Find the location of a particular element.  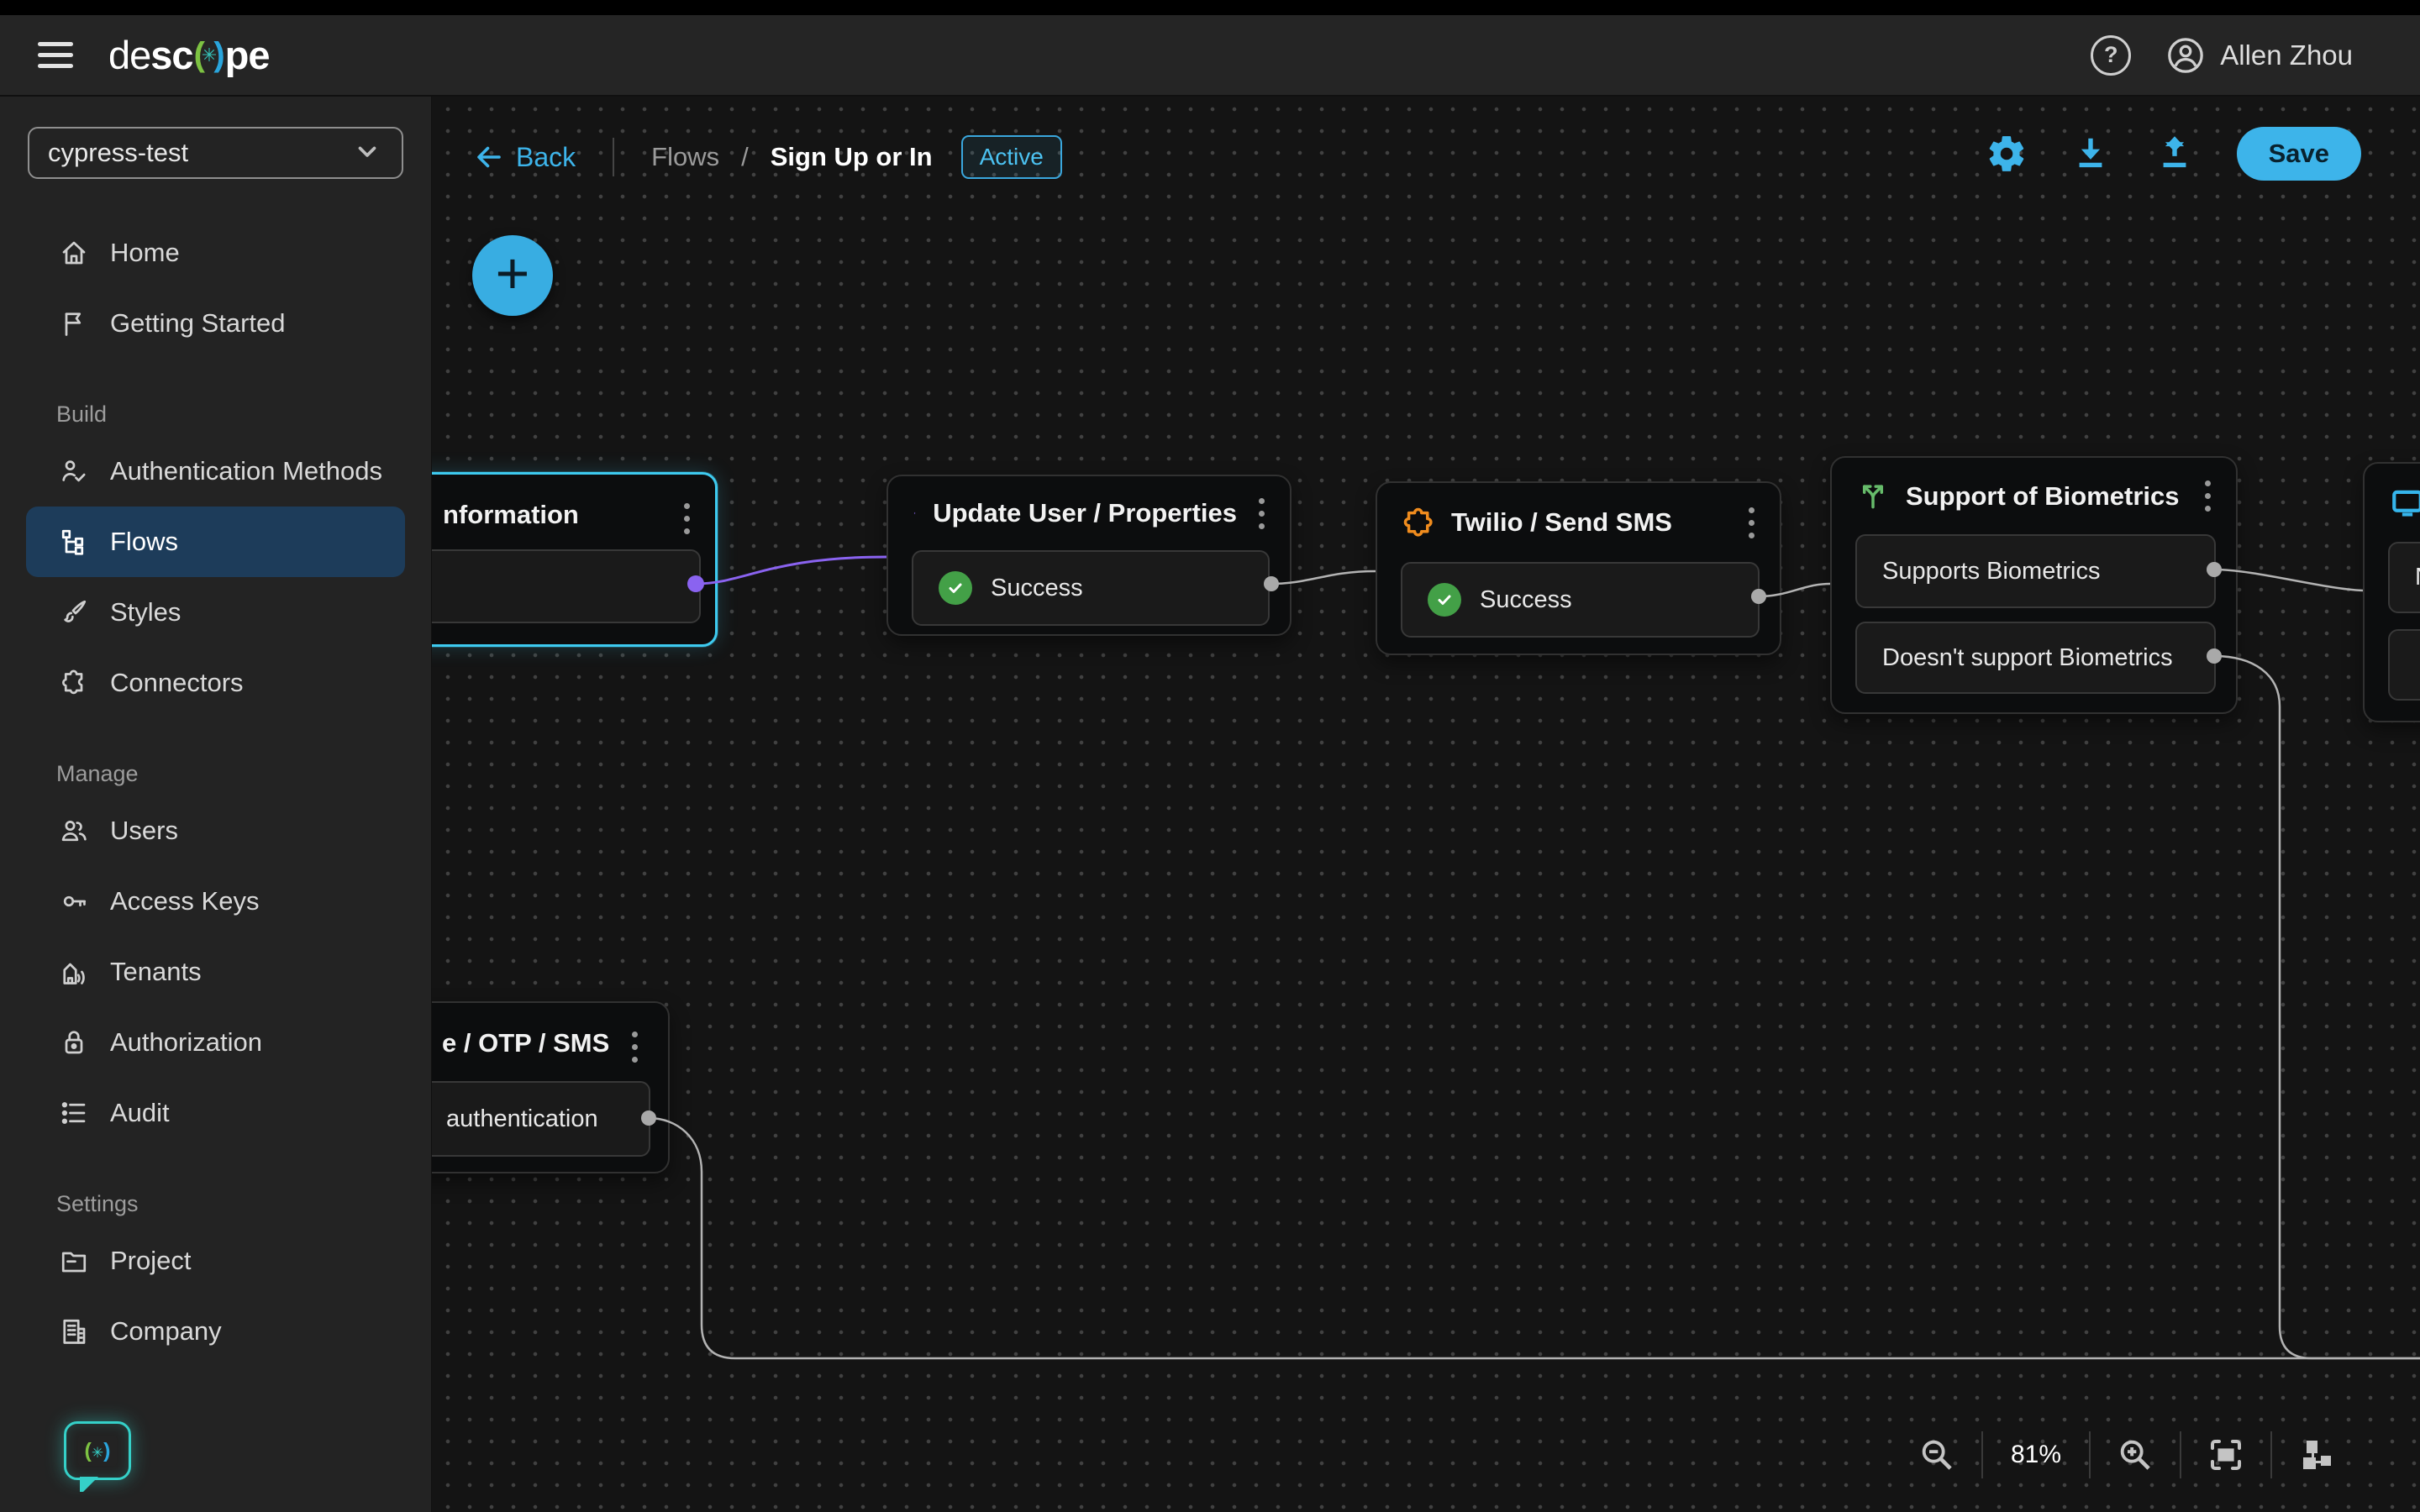

sidebar-section-build: Build is located at coordinates (82, 414).